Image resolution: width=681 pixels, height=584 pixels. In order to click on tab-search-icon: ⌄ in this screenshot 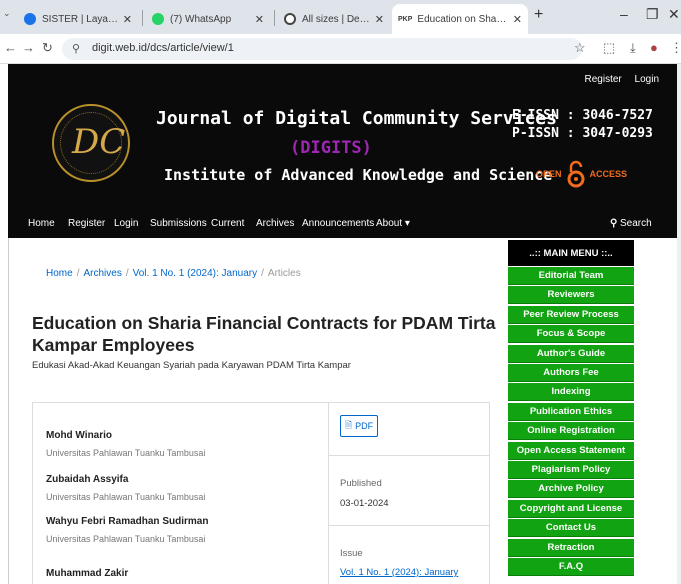, I will do `click(7, 13)`.